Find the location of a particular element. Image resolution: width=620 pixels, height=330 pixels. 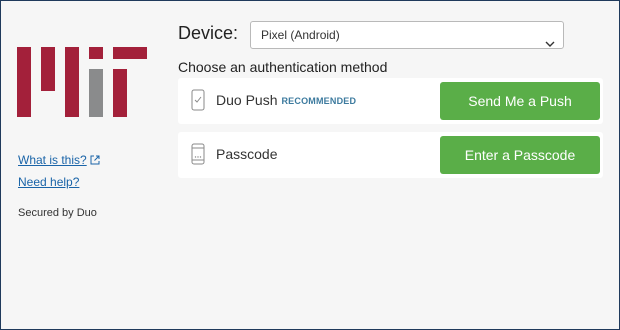

recommended-badge: RECOMMENDED is located at coordinates (319, 101).